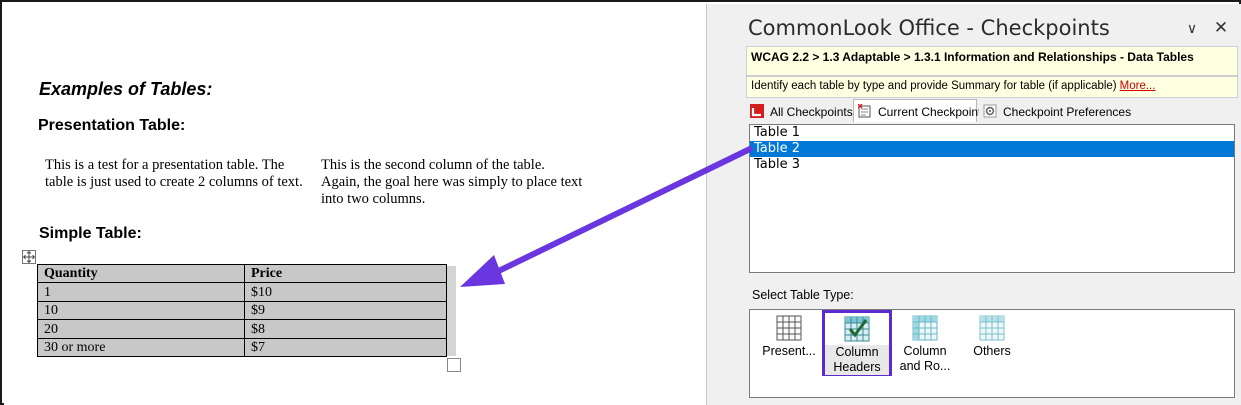  I want to click on table-end-of-row-markers, so click(451, 311).